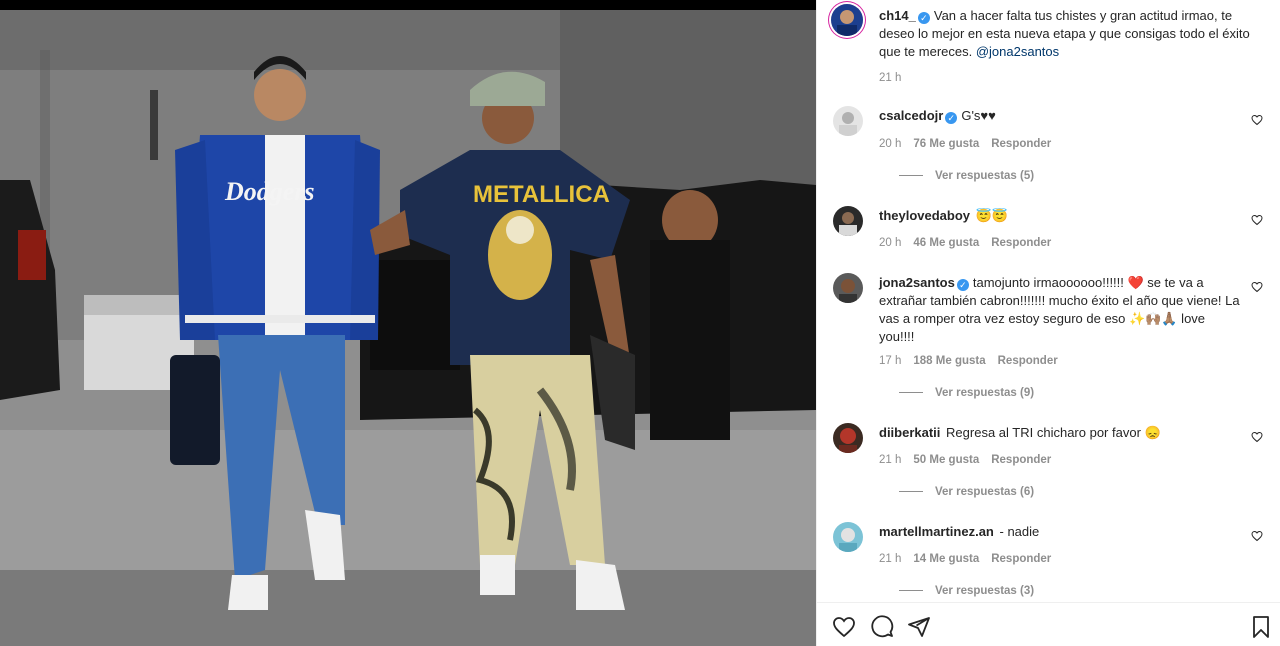  I want to click on post-time-text: 21 h, so click(890, 78).